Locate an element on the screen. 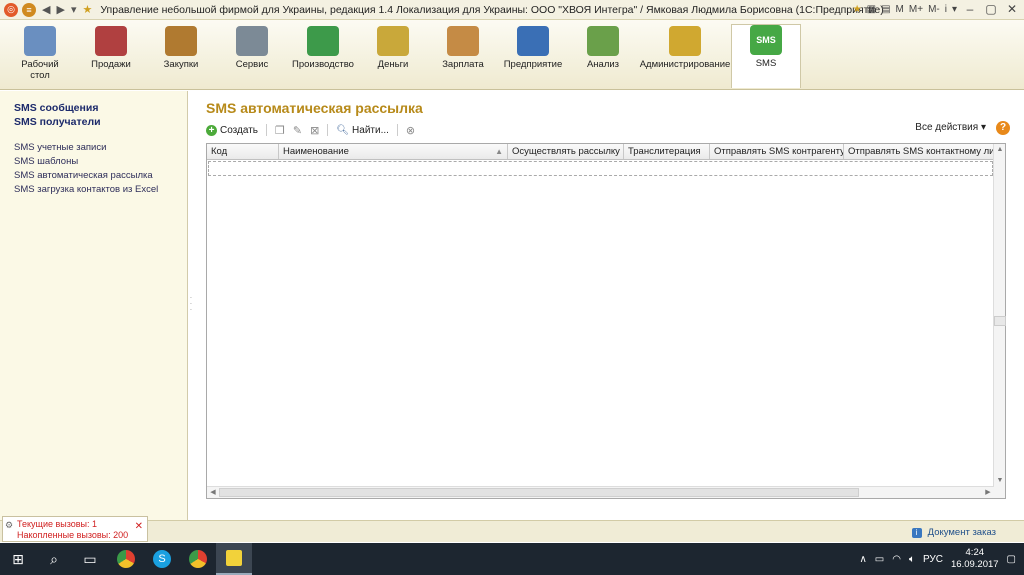 The width and height of the screenshot is (1024, 575). ribbon-item: Администрирование is located at coordinates (685, 48).